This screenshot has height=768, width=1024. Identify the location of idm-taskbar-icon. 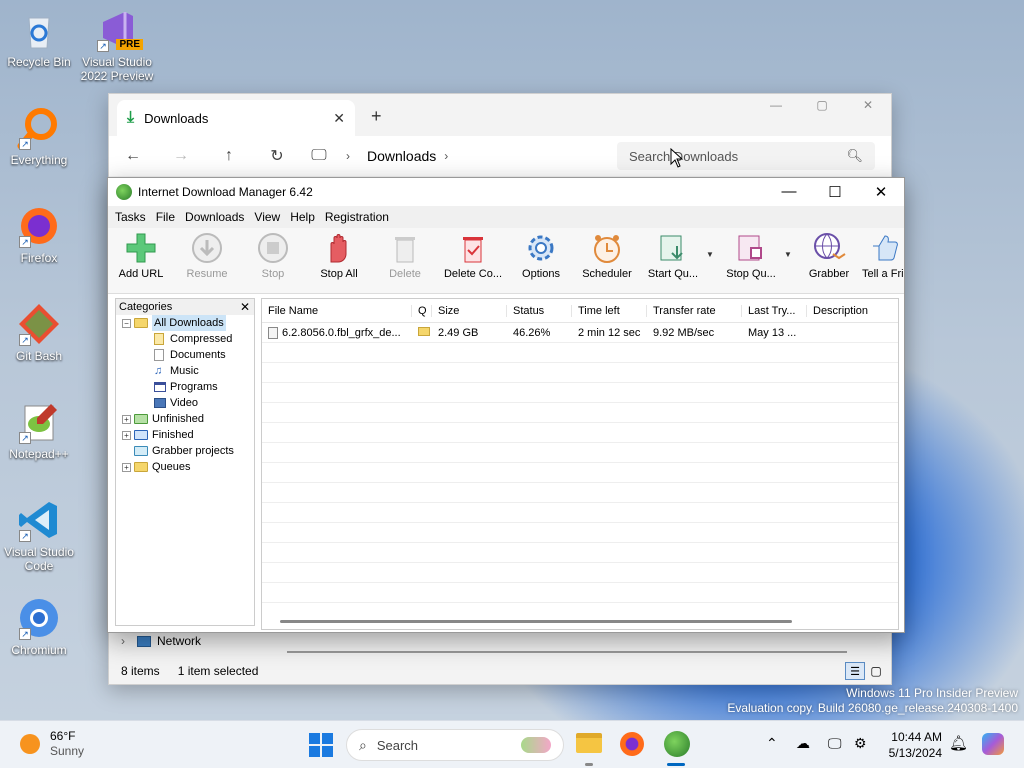
(677, 744).